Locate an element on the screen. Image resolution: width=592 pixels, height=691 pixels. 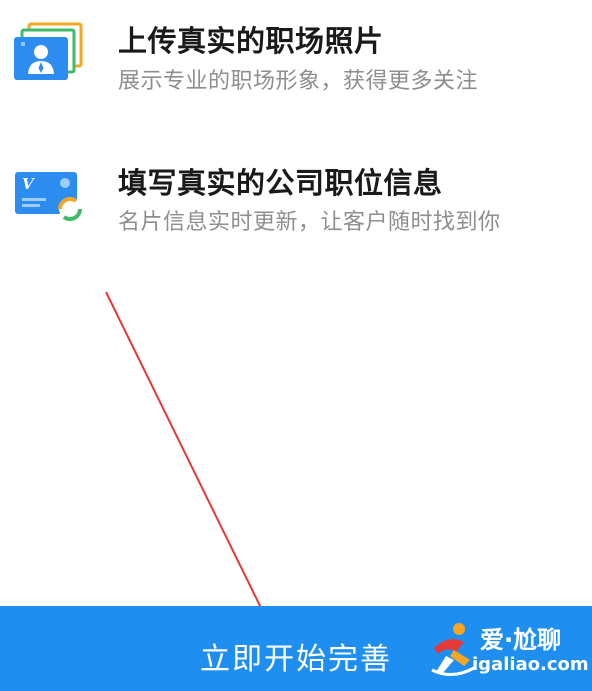
svg-text: V is located at coordinates (28, 184).